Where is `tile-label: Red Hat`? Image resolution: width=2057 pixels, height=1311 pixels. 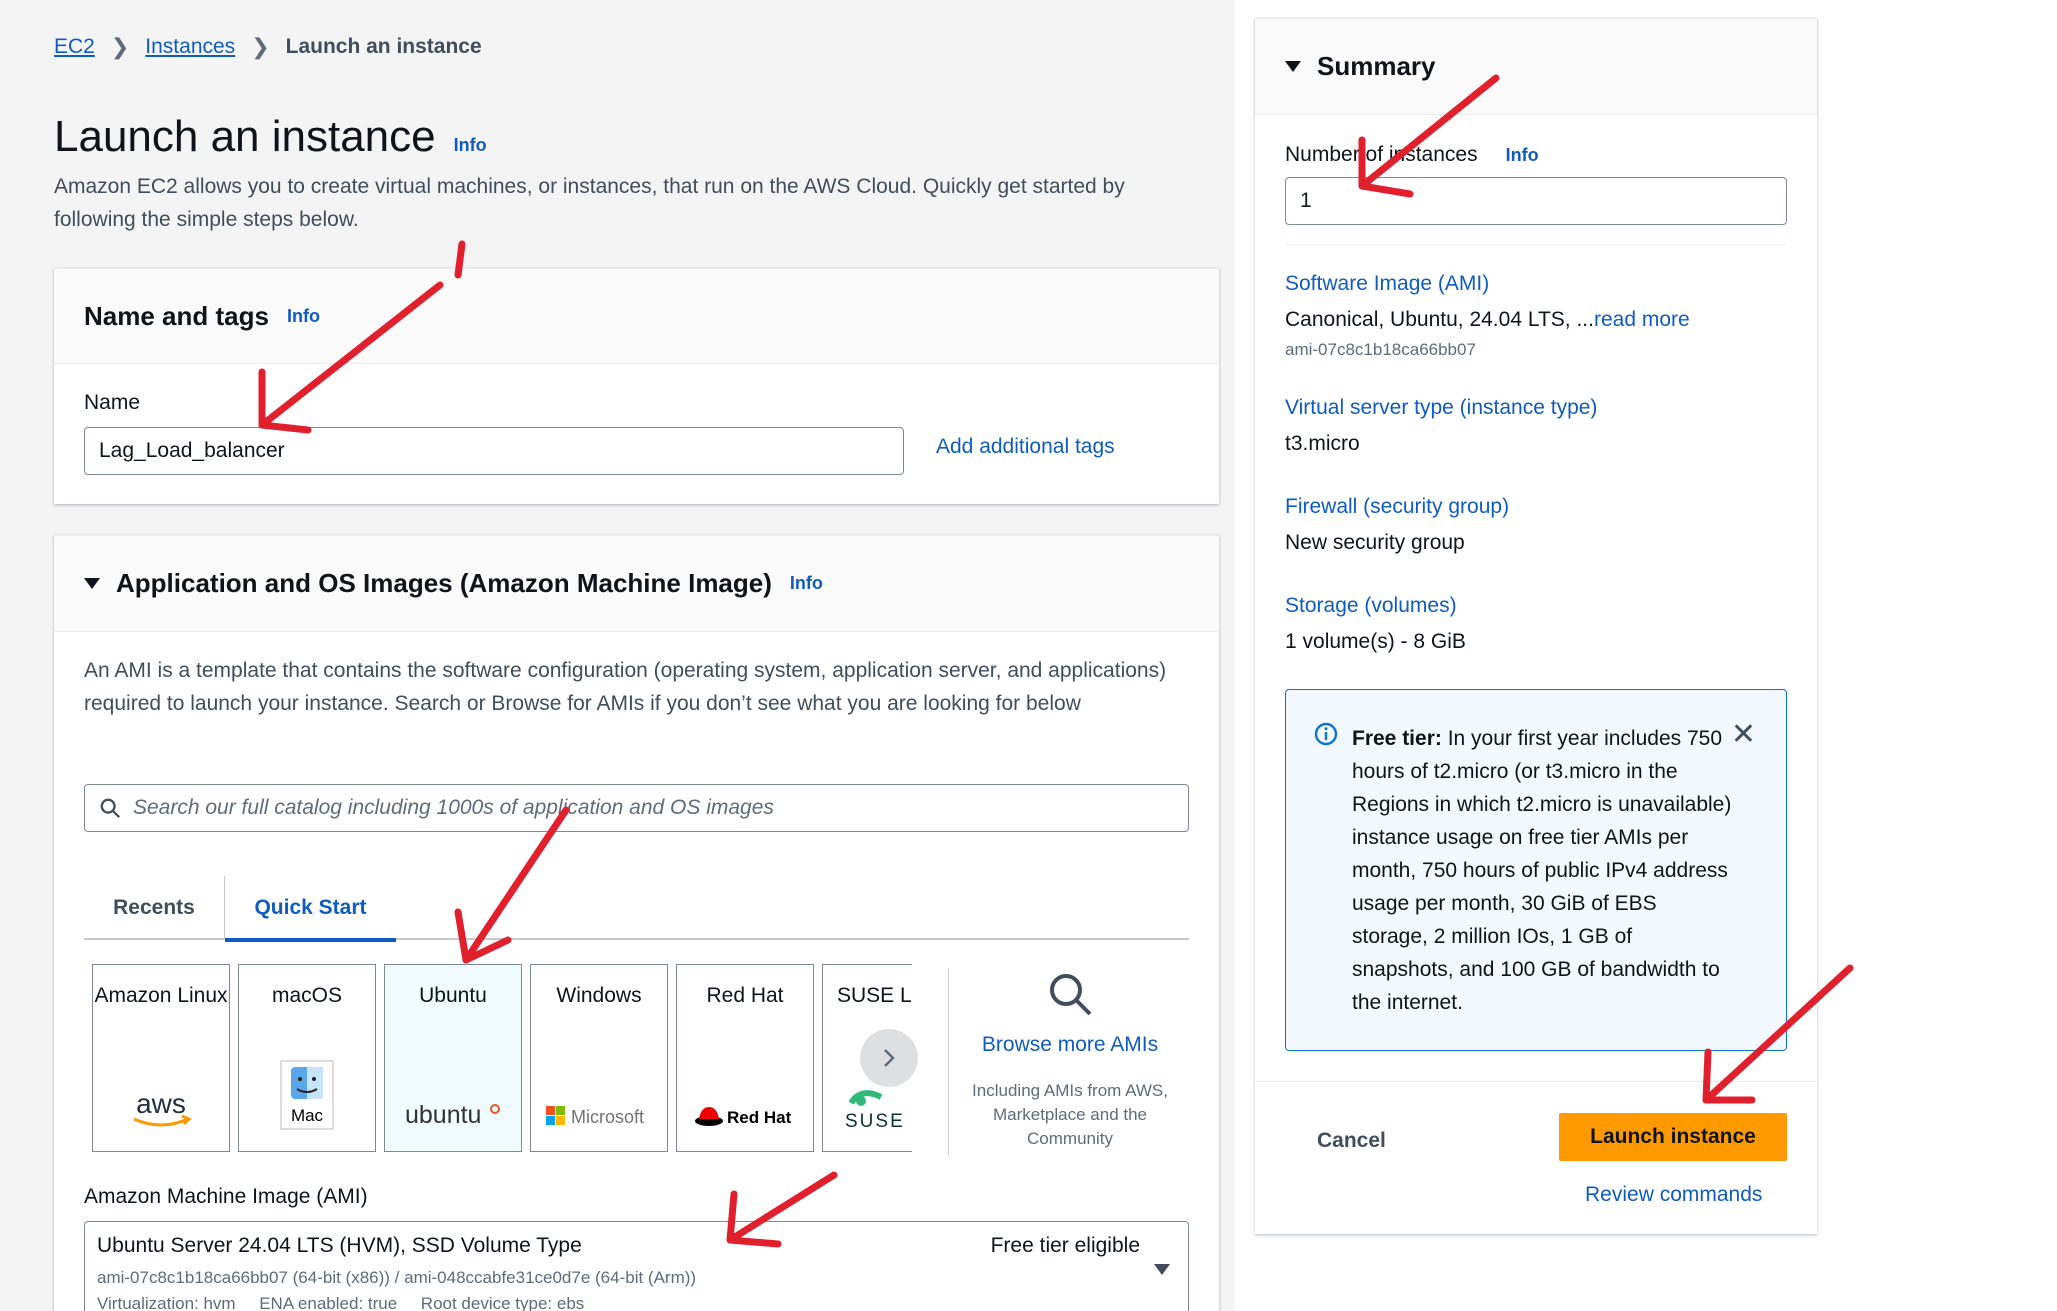
tile-label: Red Hat is located at coordinates (745, 995).